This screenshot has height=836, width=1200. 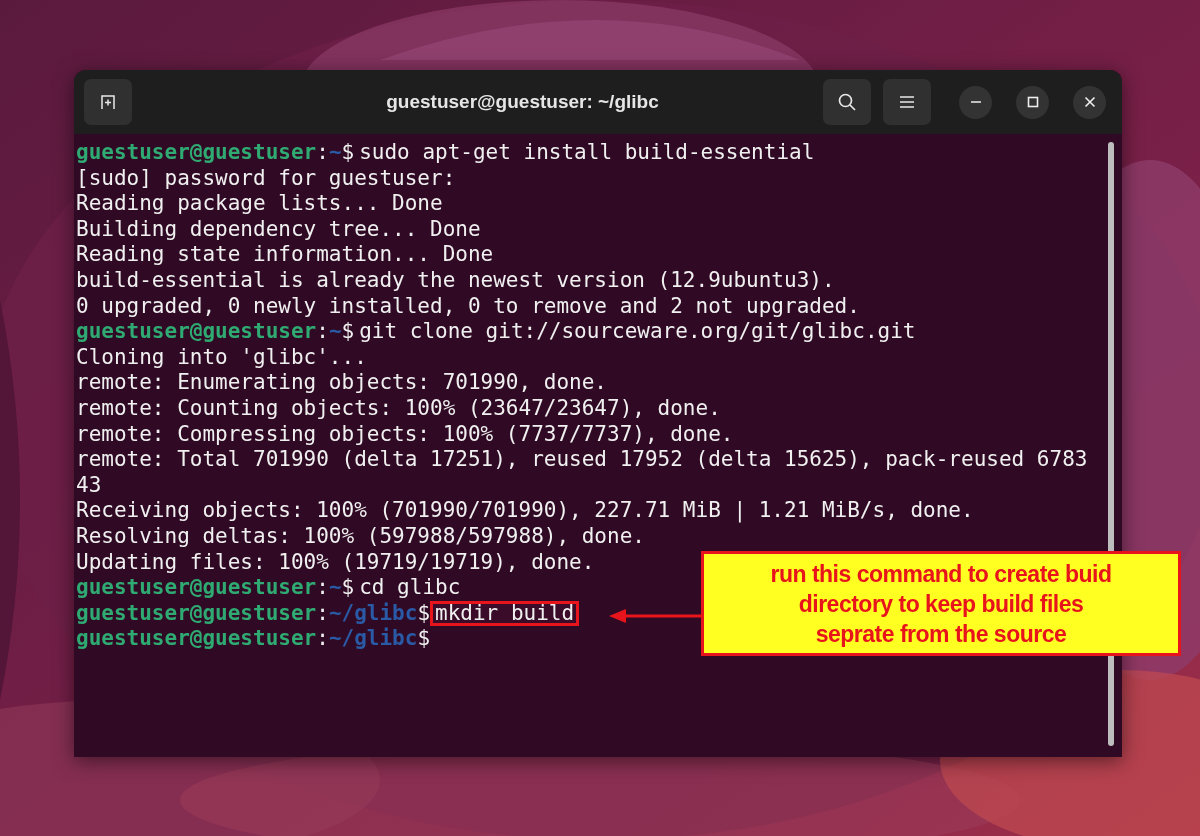 I want to click on search-button, so click(x=847, y=102).